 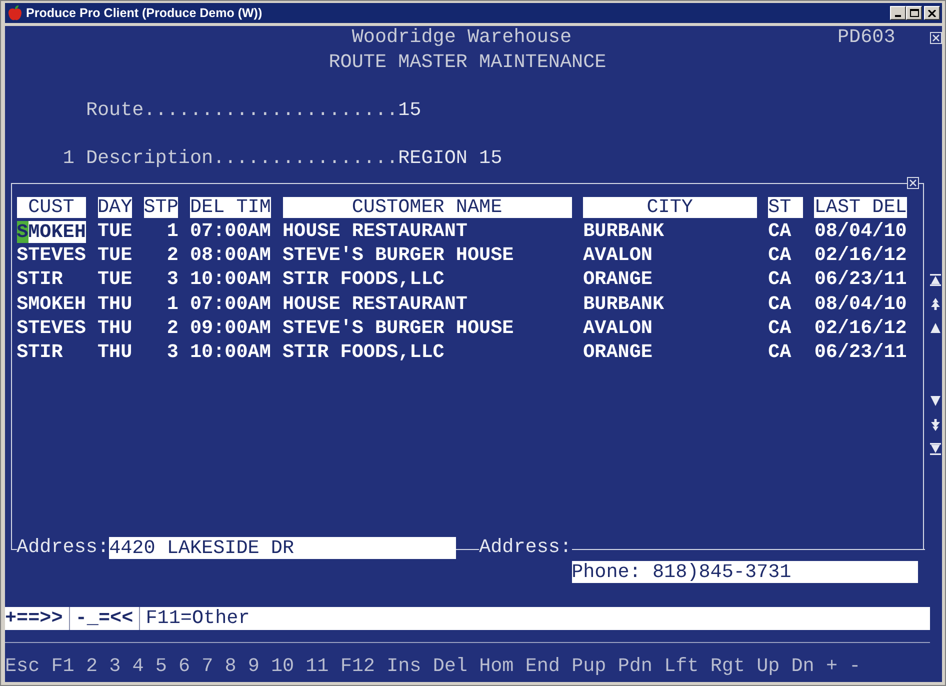 What do you see at coordinates (462, 38) in the screenshot?
I see `company-name: Woodridge Warehouse` at bounding box center [462, 38].